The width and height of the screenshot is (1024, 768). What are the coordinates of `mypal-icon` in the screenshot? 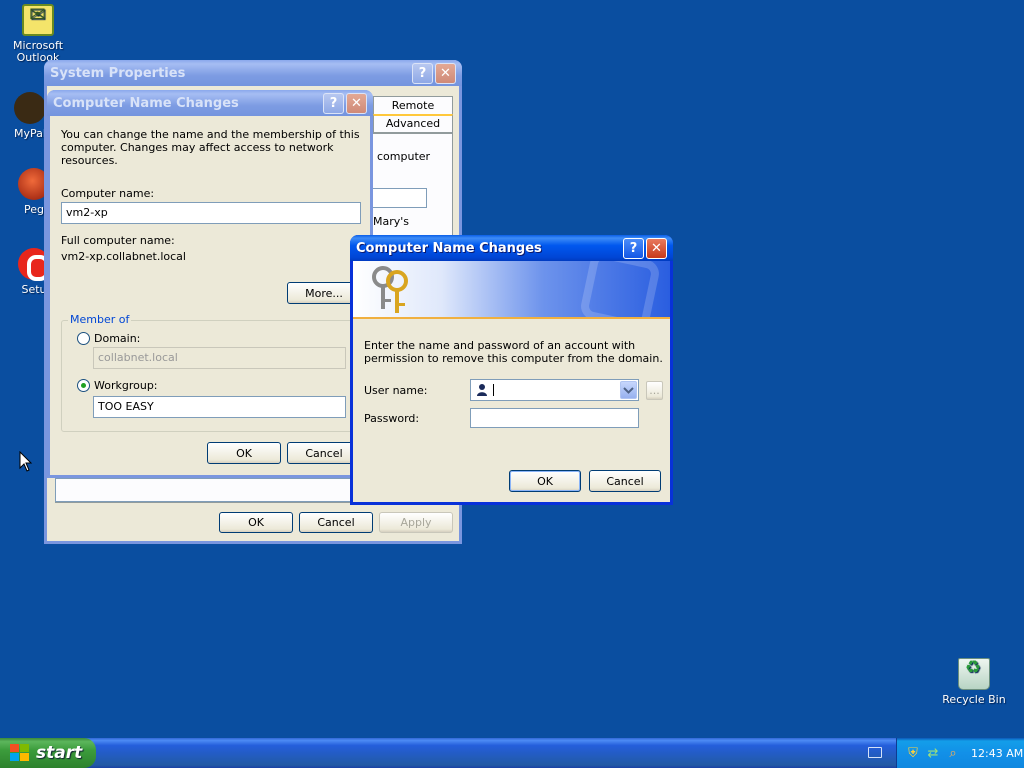 It's located at (30, 108).